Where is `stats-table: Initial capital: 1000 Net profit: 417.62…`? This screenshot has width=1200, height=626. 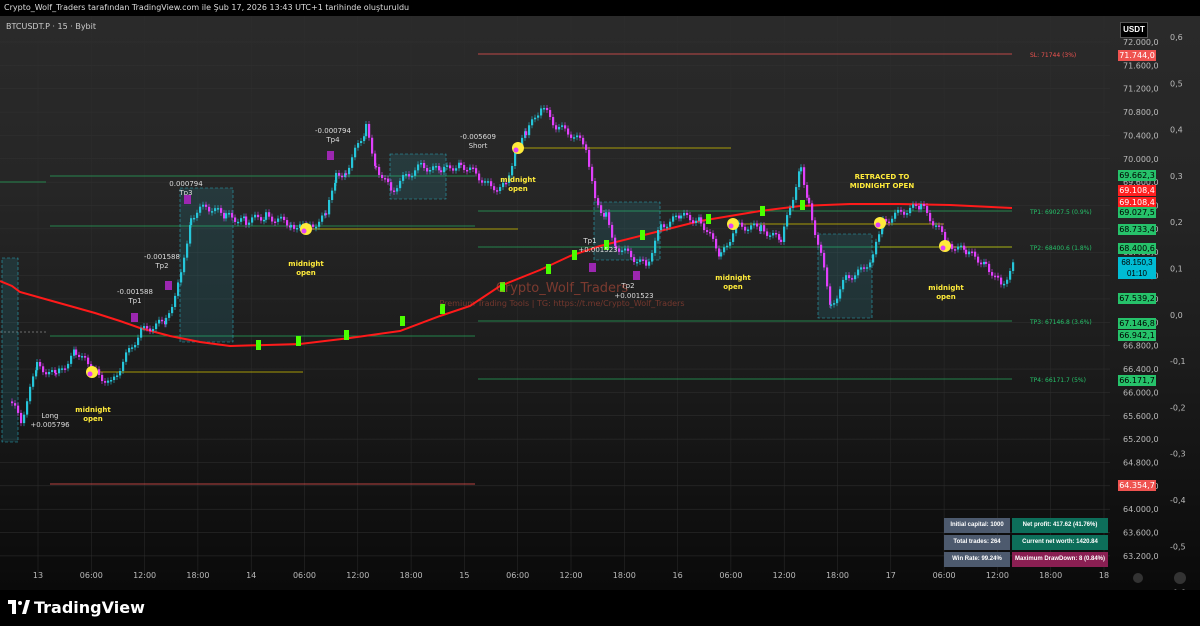 stats-table: Initial capital: 1000 Net profit: 417.62… is located at coordinates (1026, 542).